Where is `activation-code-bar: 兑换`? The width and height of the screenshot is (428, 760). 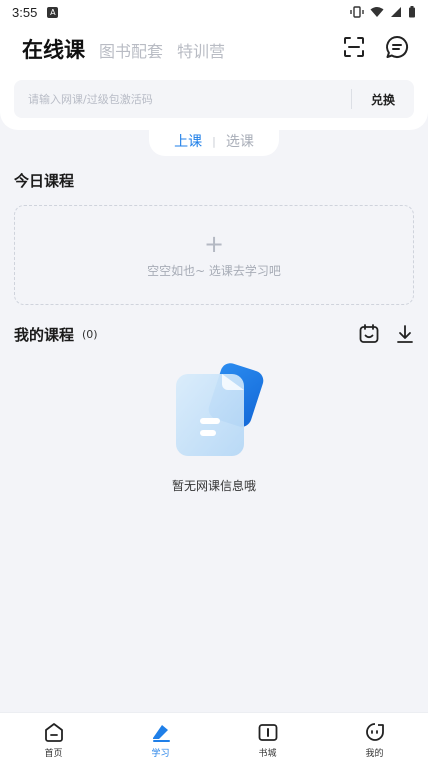 activation-code-bar: 兑换 is located at coordinates (214, 99).